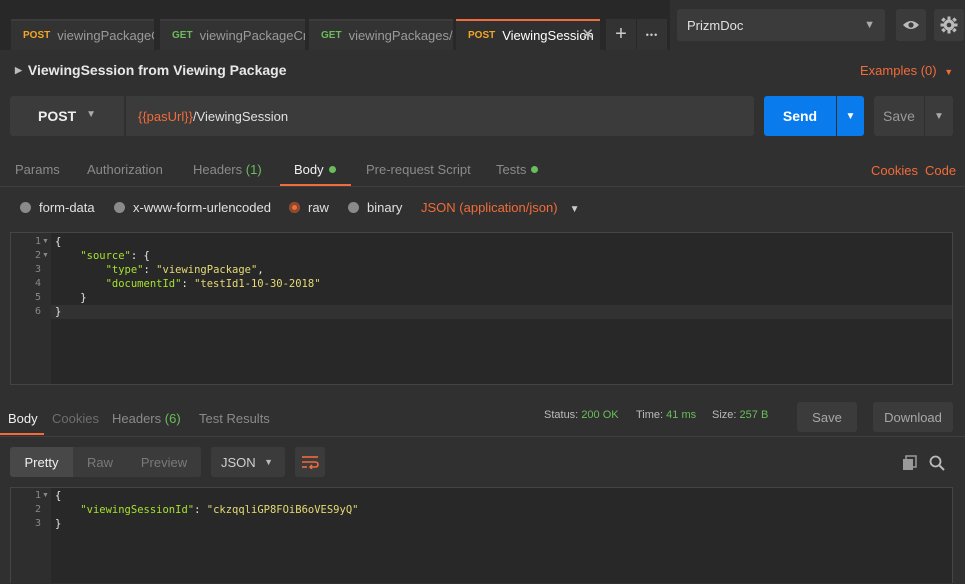 This screenshot has width=965, height=584. I want to click on line-number: 2, so click(37, 509).